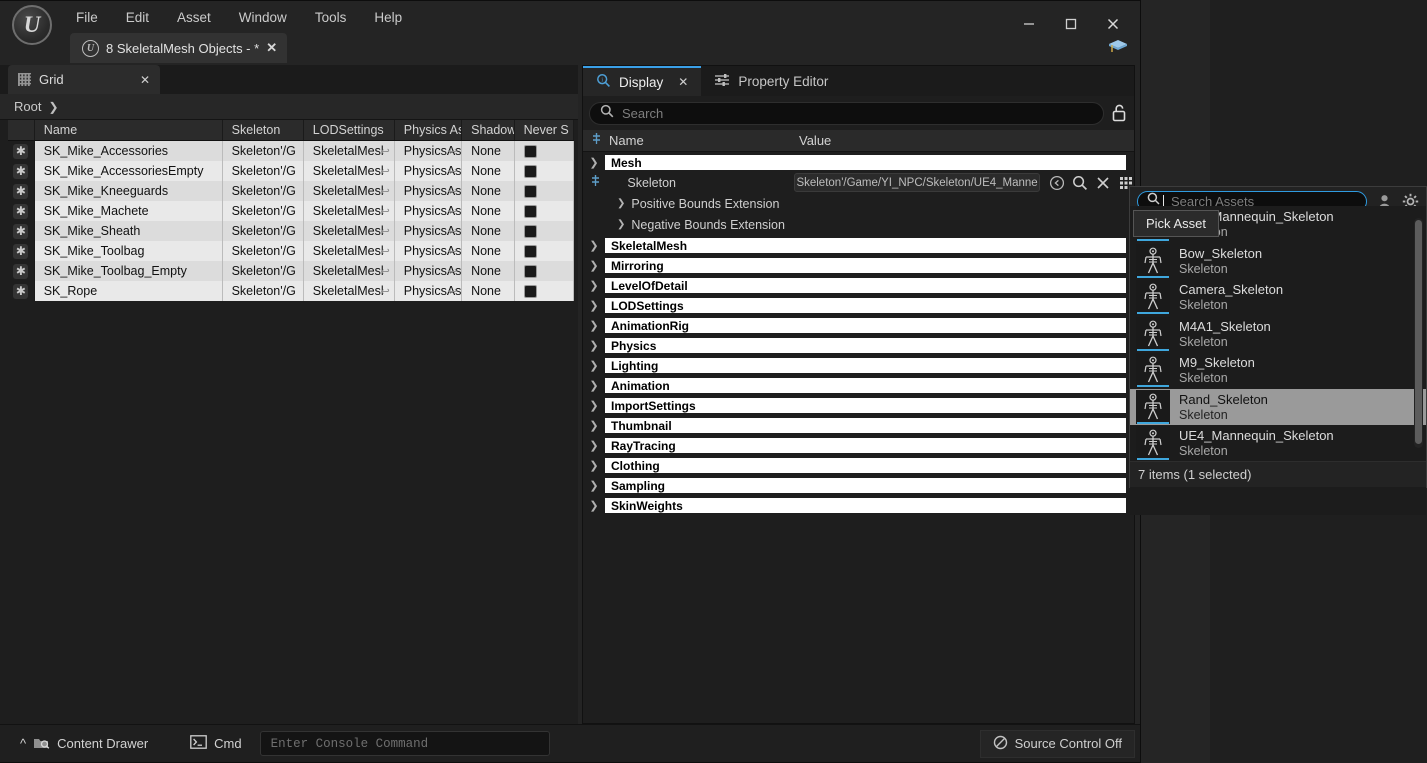 The image size is (1427, 763). What do you see at coordinates (858, 505) in the screenshot?
I see `category-skinweights: ❯ SkinWeights` at bounding box center [858, 505].